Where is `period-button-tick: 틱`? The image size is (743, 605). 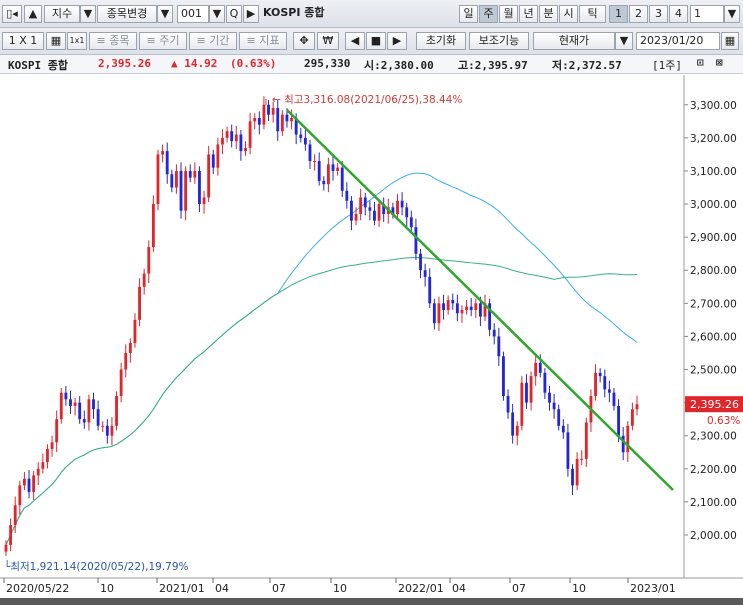
period-button-tick: 틱 is located at coordinates (592, 14).